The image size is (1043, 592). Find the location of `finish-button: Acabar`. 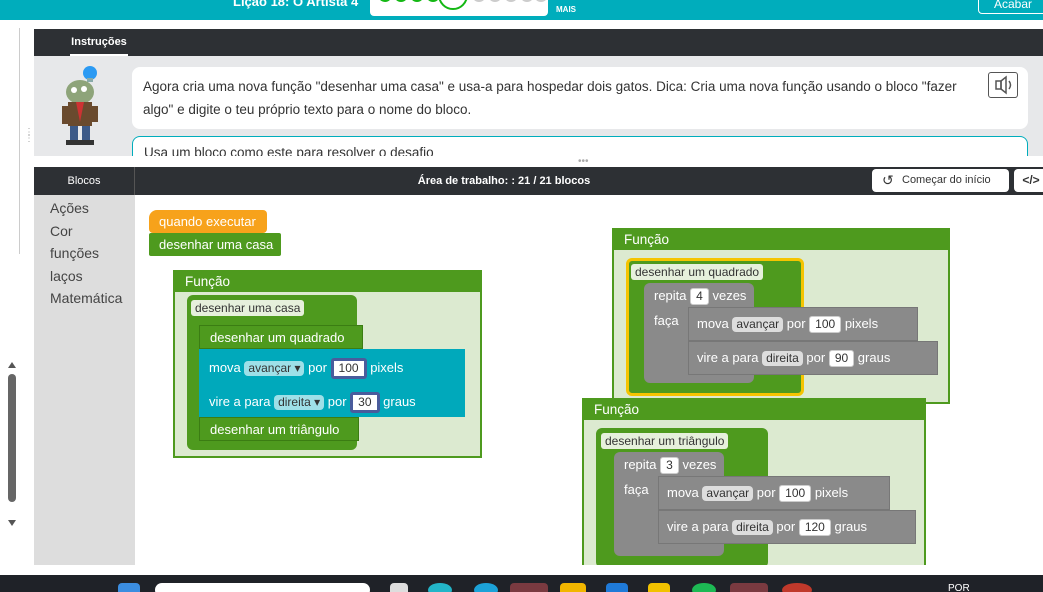

finish-button: Acabar is located at coordinates (1010, 7).